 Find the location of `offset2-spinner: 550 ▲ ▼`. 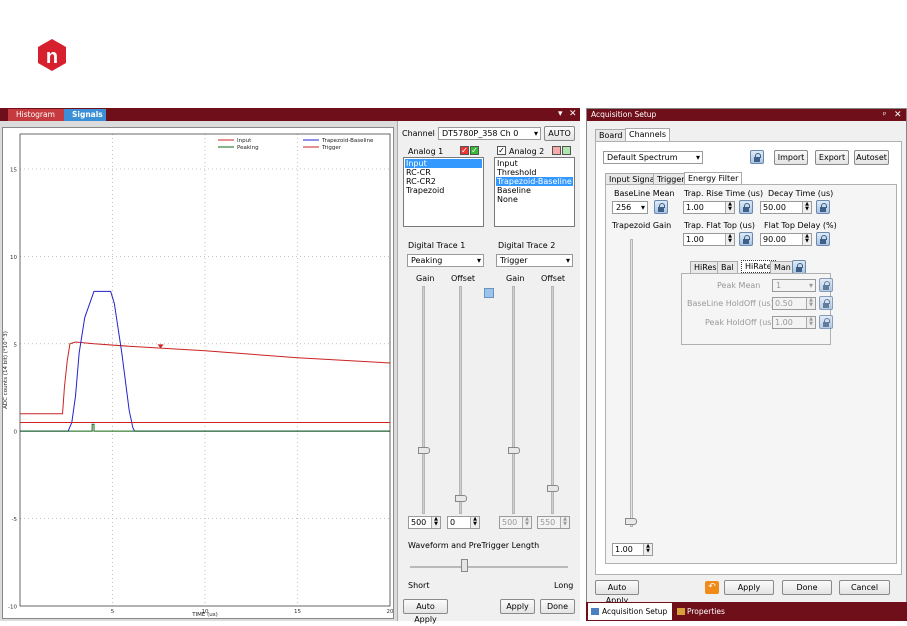

offset2-spinner: 550 ▲ ▼ is located at coordinates (553, 522).